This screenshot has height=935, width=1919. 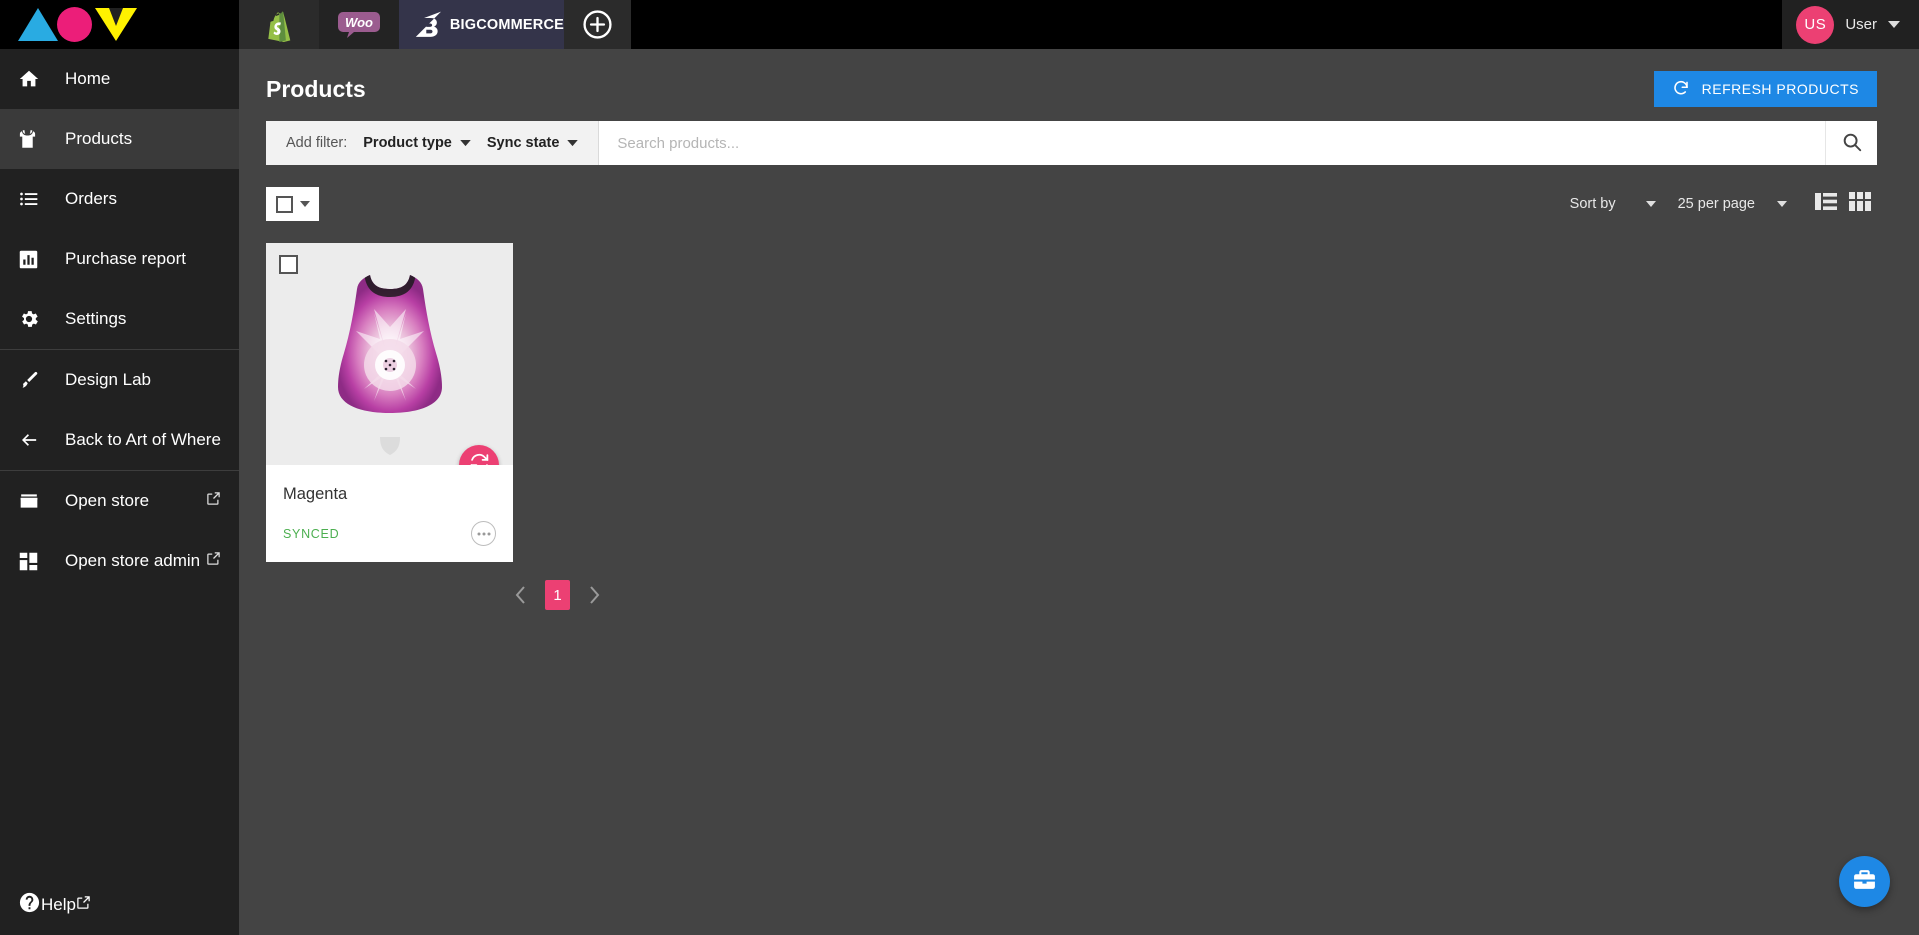 What do you see at coordinates (523, 143) in the screenshot?
I see `sync-state-filter-label: Sync state` at bounding box center [523, 143].